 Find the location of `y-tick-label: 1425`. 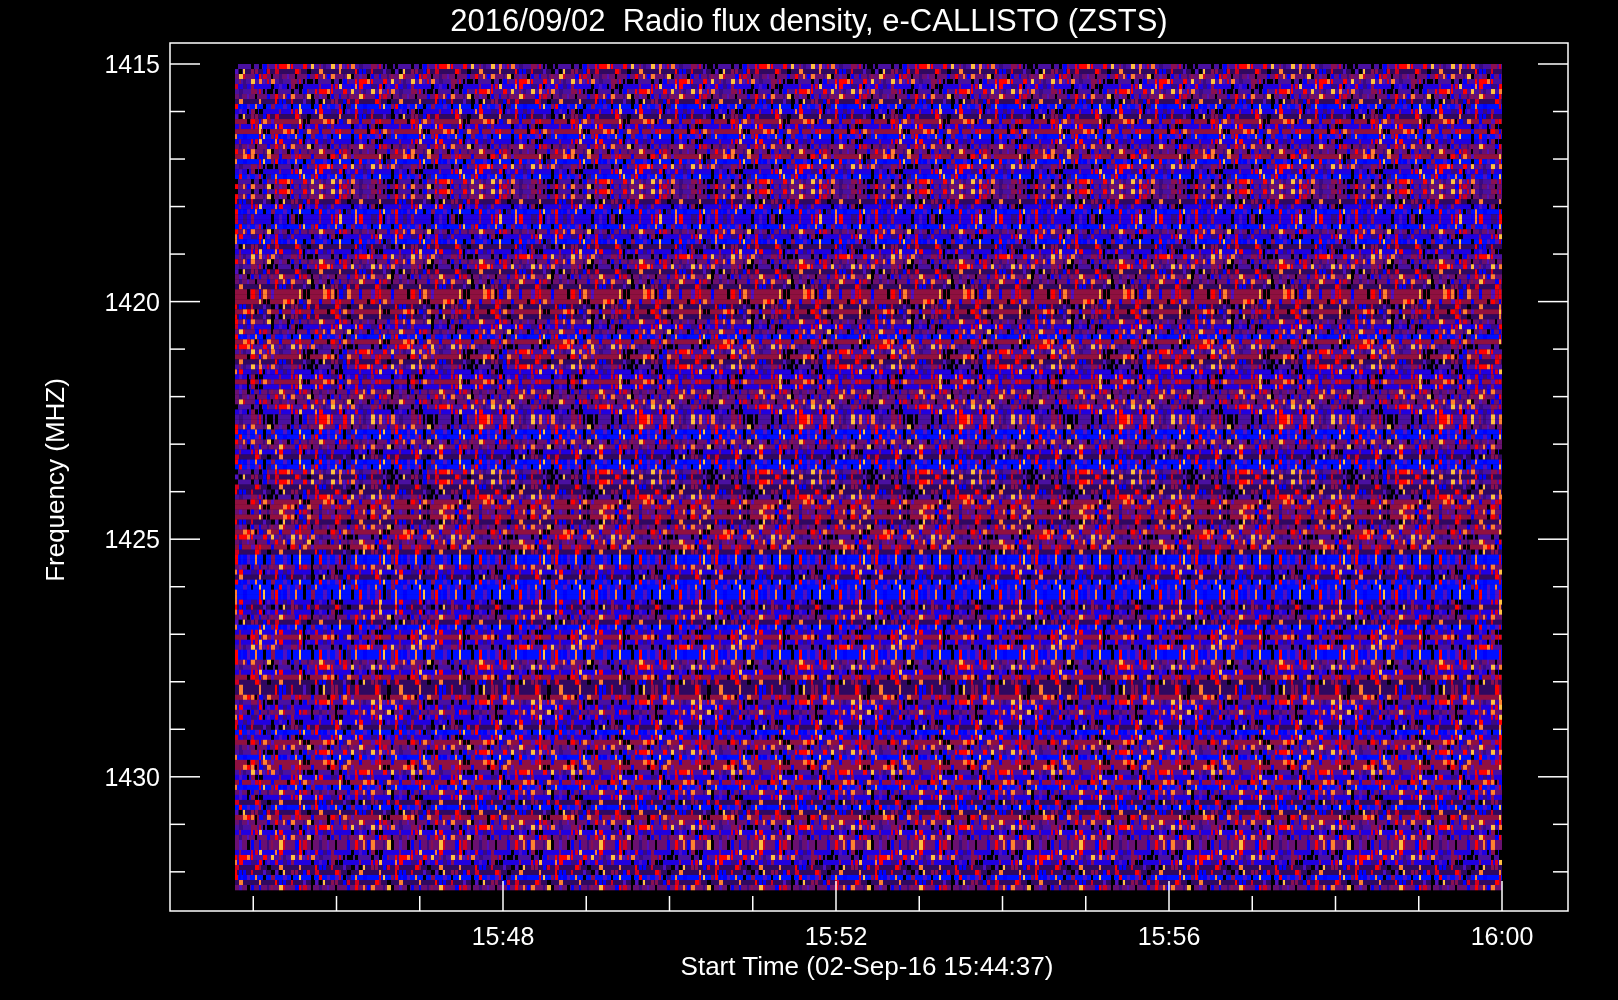

y-tick-label: 1425 is located at coordinates (132, 539).